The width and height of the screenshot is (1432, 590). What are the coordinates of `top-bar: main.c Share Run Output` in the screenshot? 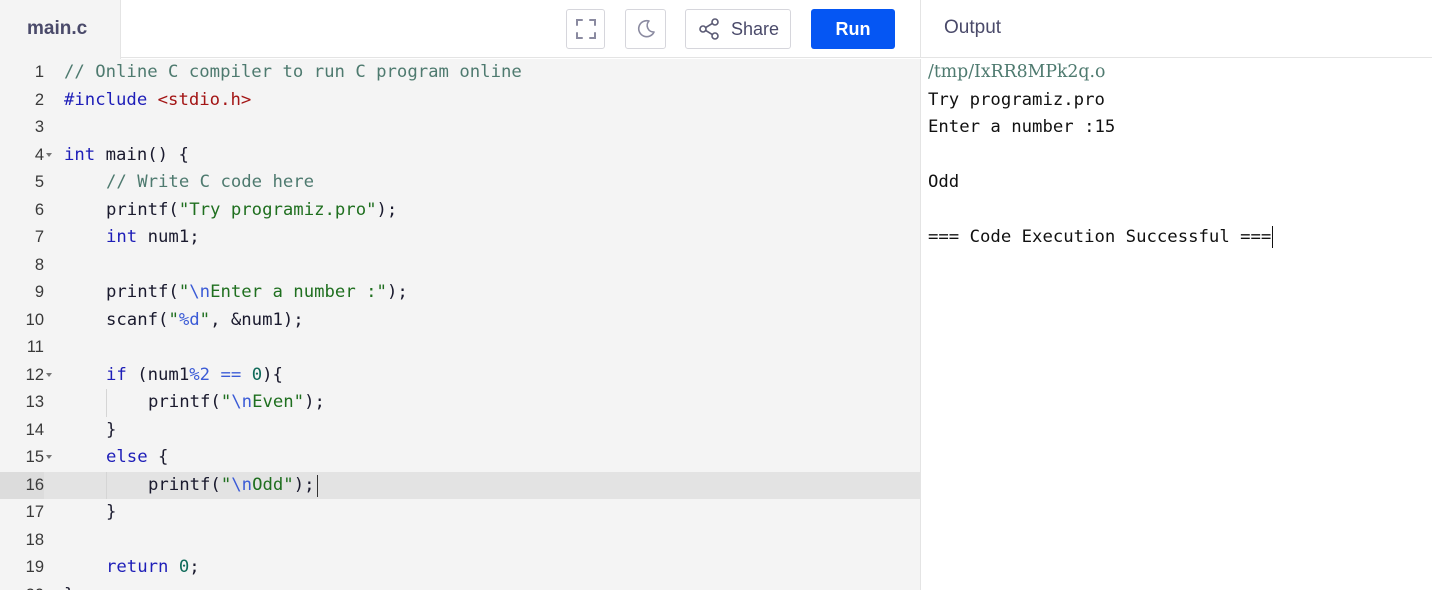 It's located at (716, 29).